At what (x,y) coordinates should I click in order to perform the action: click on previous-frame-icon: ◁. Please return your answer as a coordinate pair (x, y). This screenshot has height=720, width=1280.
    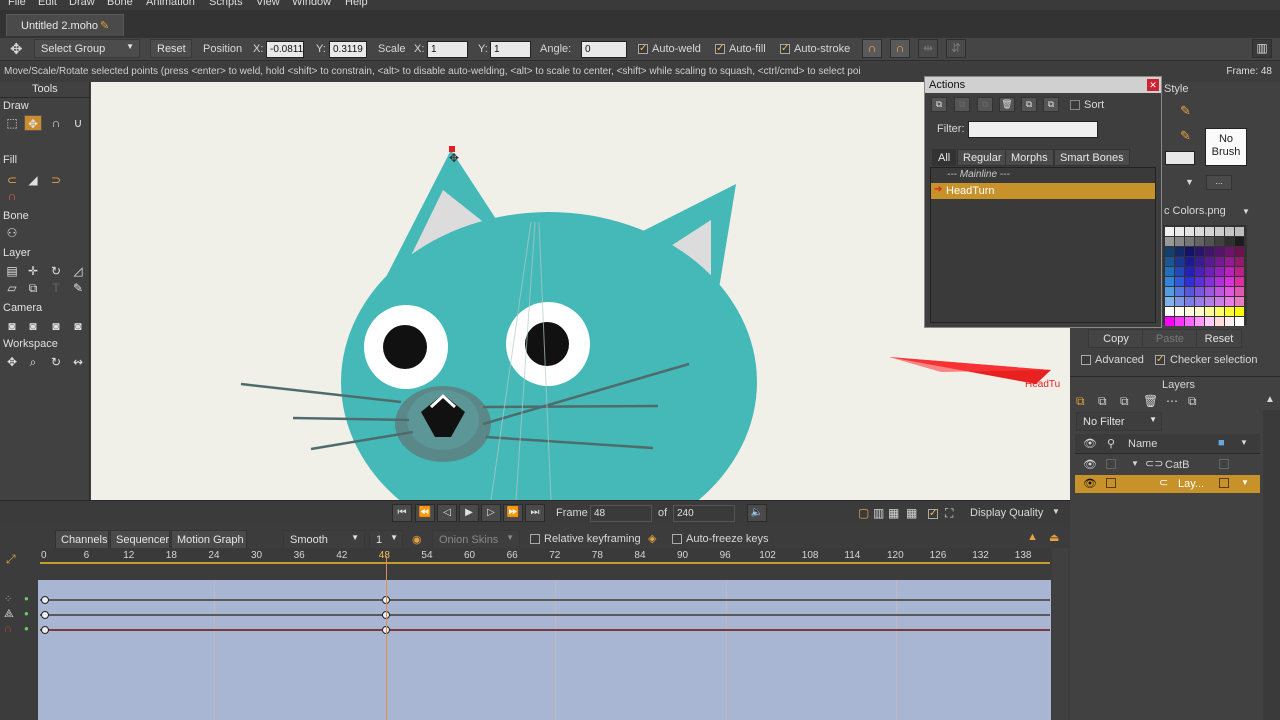
    Looking at the image, I should click on (447, 513).